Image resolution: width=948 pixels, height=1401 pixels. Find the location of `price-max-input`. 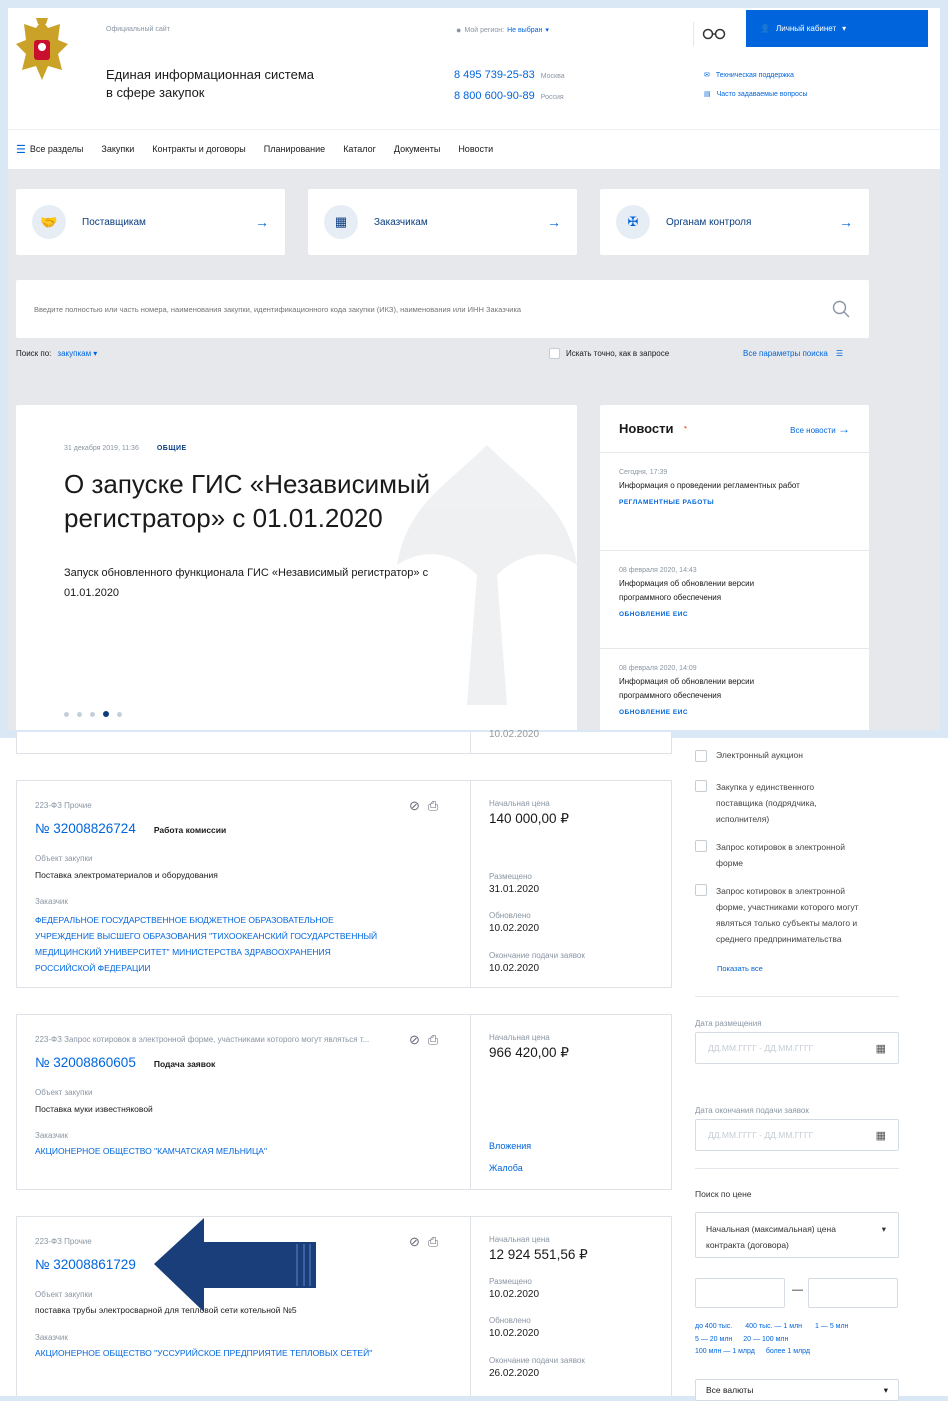

price-max-input is located at coordinates (853, 1293).